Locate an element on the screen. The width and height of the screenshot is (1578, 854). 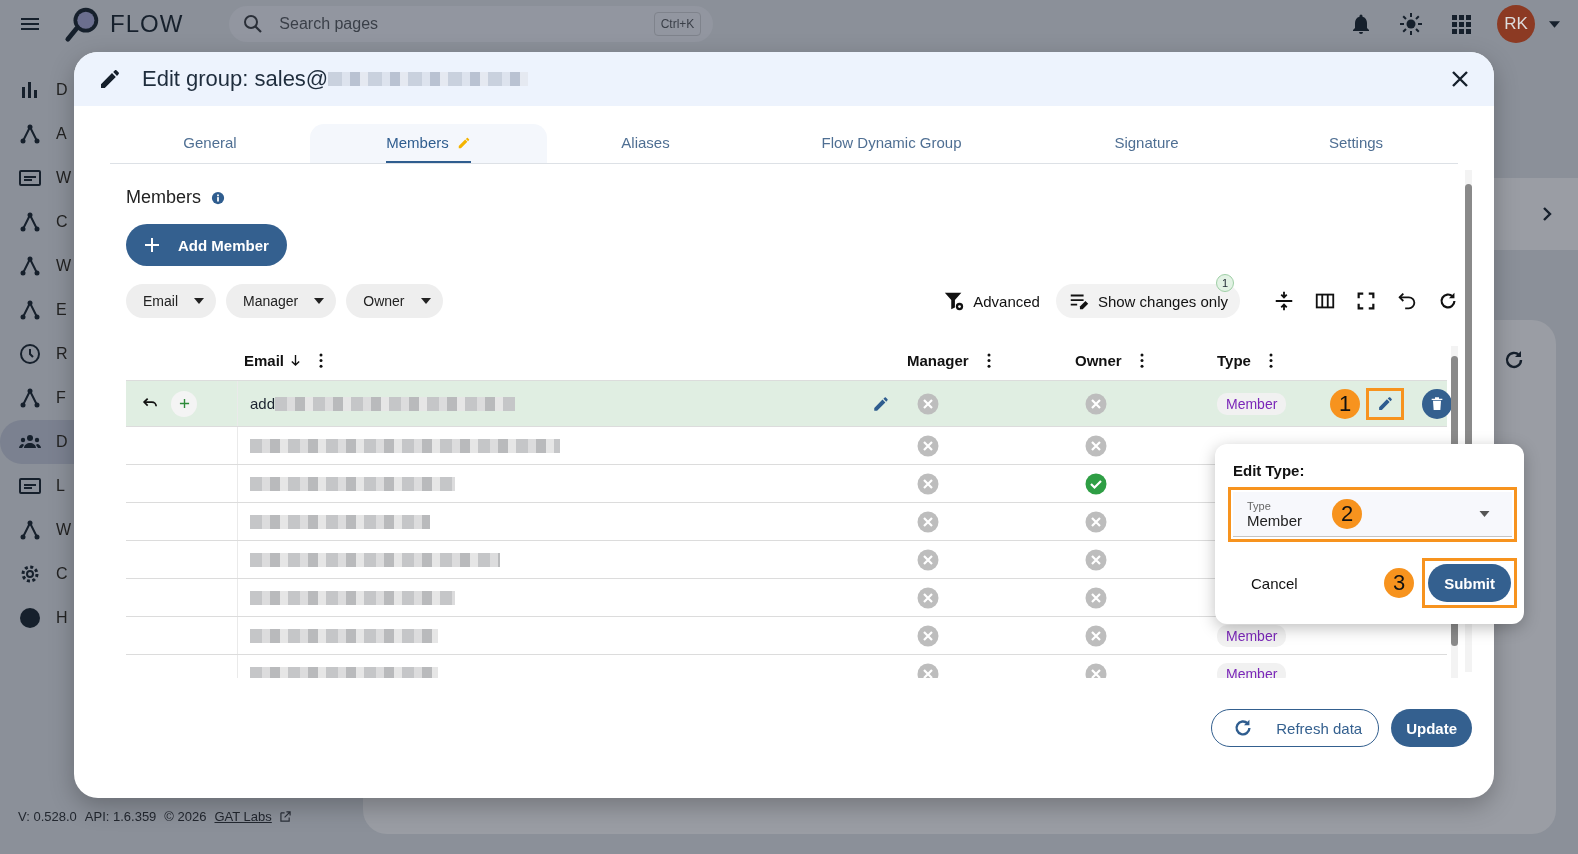
dialog-title: Edit group: sales@ is located at coordinates (235, 79).